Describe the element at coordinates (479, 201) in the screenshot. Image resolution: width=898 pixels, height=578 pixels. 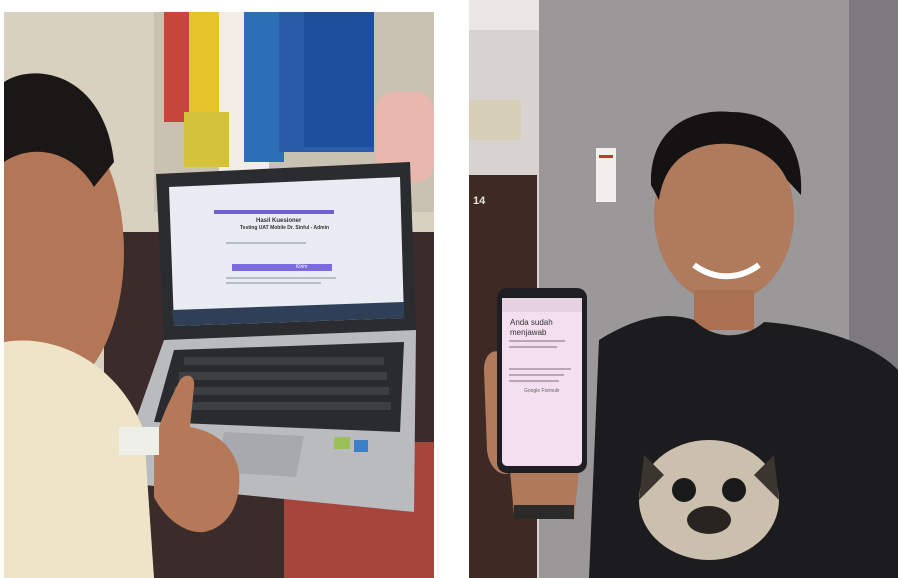
I see `door-number: 14` at that location.